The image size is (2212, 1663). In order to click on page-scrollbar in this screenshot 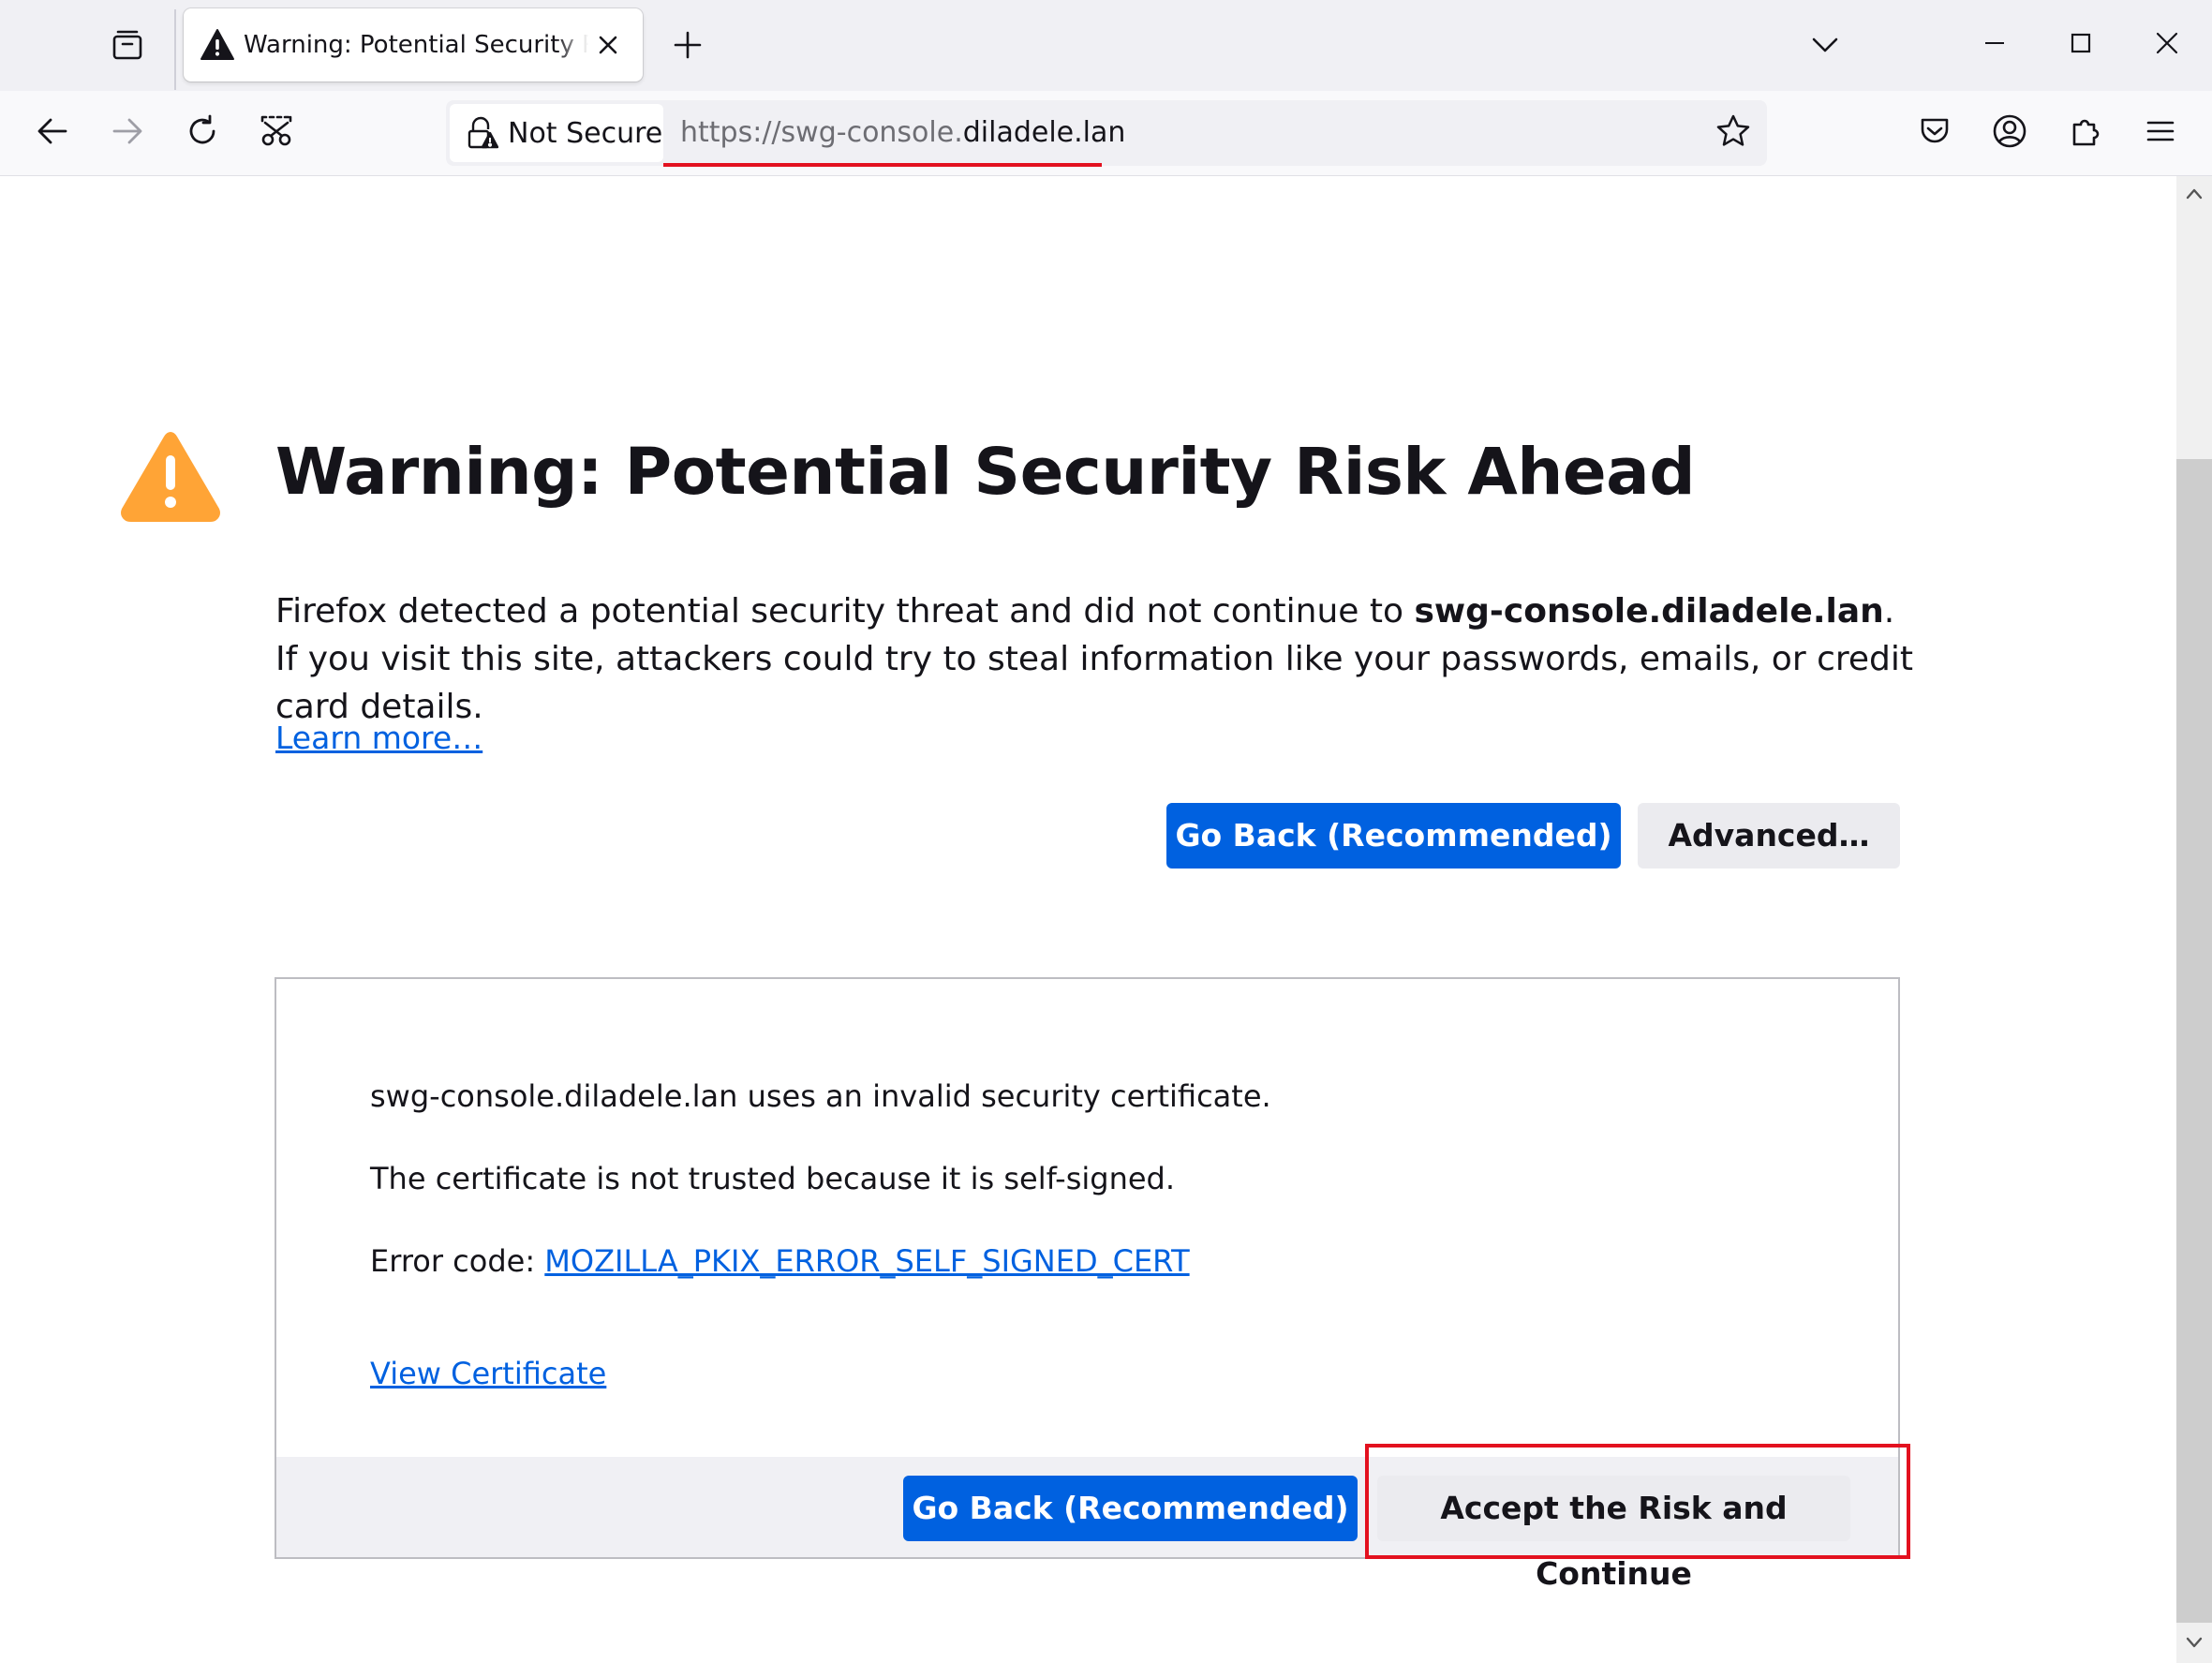, I will do `click(2194, 919)`.